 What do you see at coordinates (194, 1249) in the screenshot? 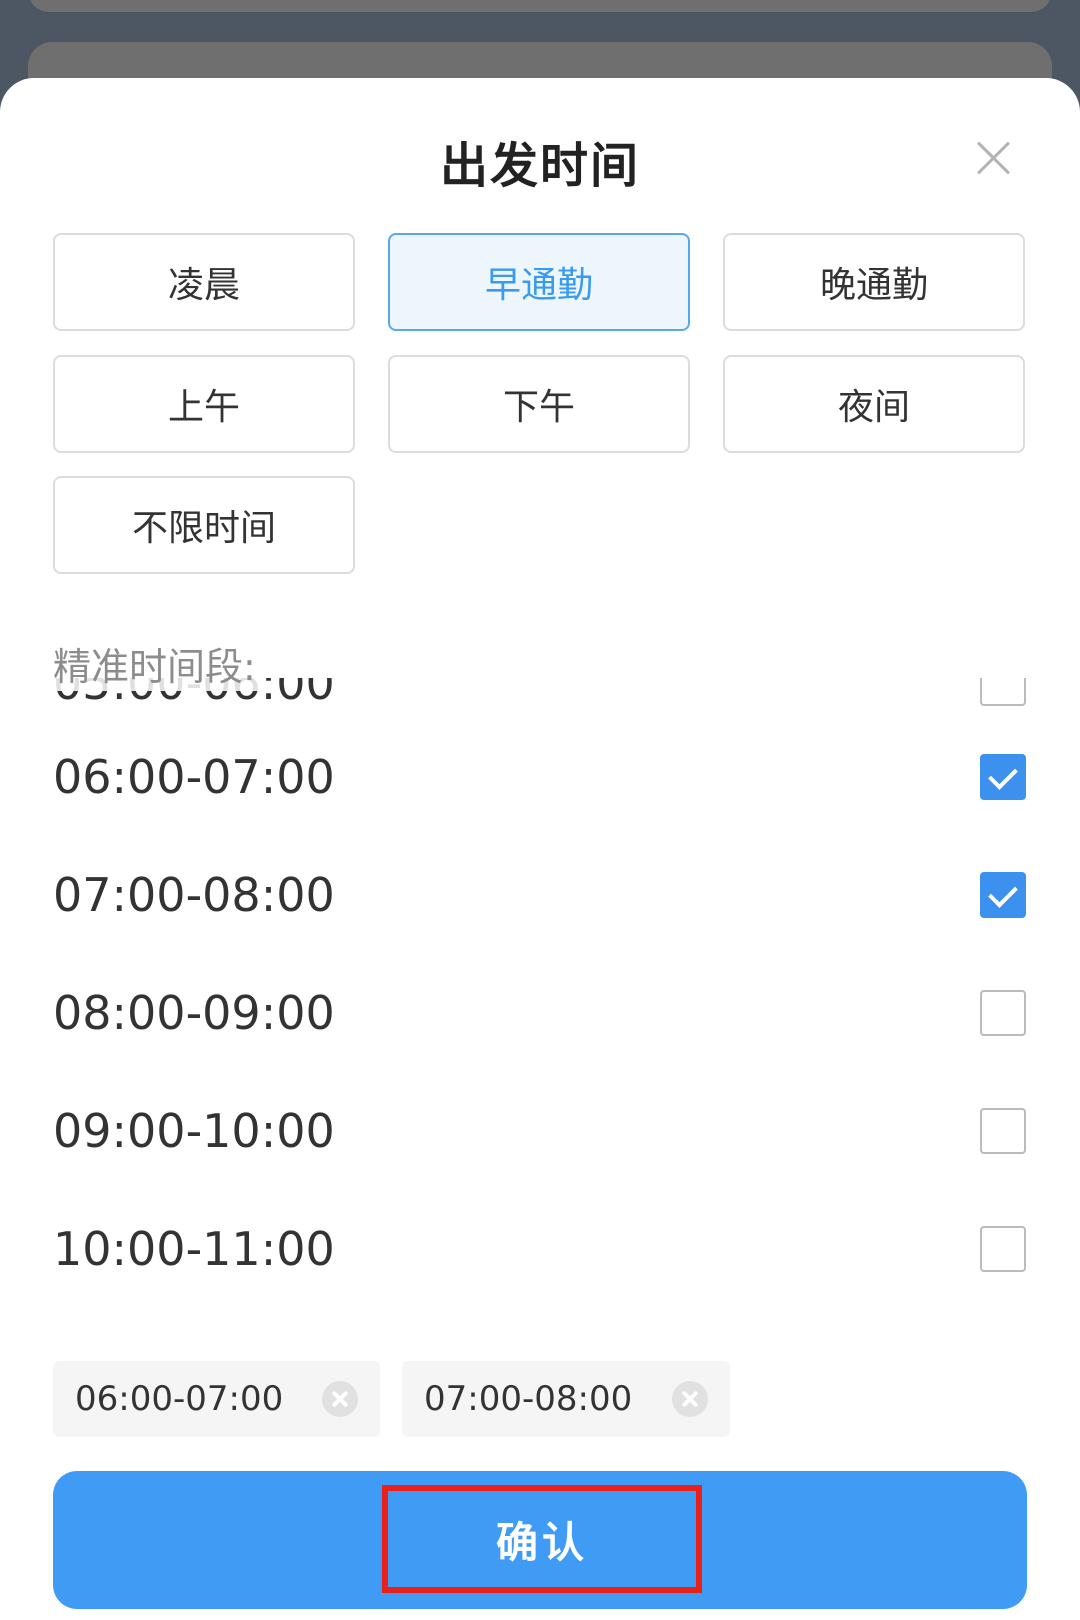
I see `time-slot-label: 10:00-11:00` at bounding box center [194, 1249].